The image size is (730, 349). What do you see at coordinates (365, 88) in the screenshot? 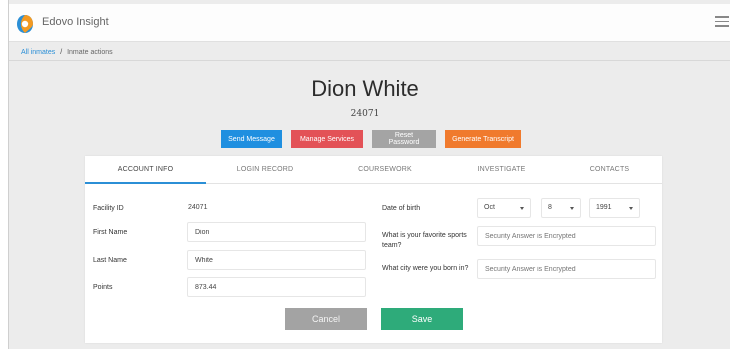
I see `inmate-name: Dion White` at bounding box center [365, 88].